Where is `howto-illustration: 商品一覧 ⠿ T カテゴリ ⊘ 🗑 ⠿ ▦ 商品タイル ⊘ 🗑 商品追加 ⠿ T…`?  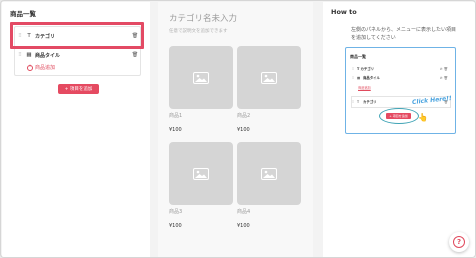 howto-illustration: 商品一覧 ⠿ T カテゴリ ⊘ 🗑 ⠿ ▦ 商品タイル ⊘ 🗑 商品追加 ⠿ T… is located at coordinates (400, 90).